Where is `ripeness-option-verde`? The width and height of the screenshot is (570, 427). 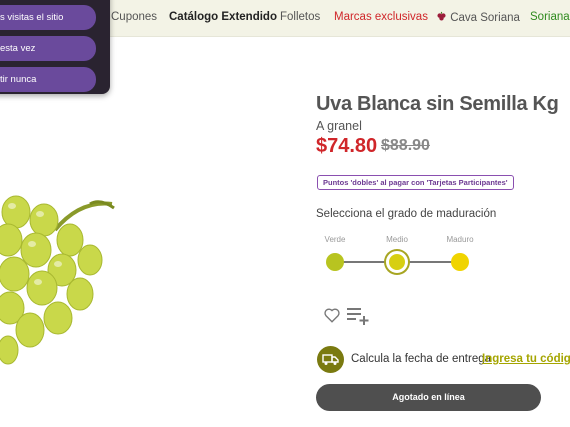 ripeness-option-verde is located at coordinates (335, 262).